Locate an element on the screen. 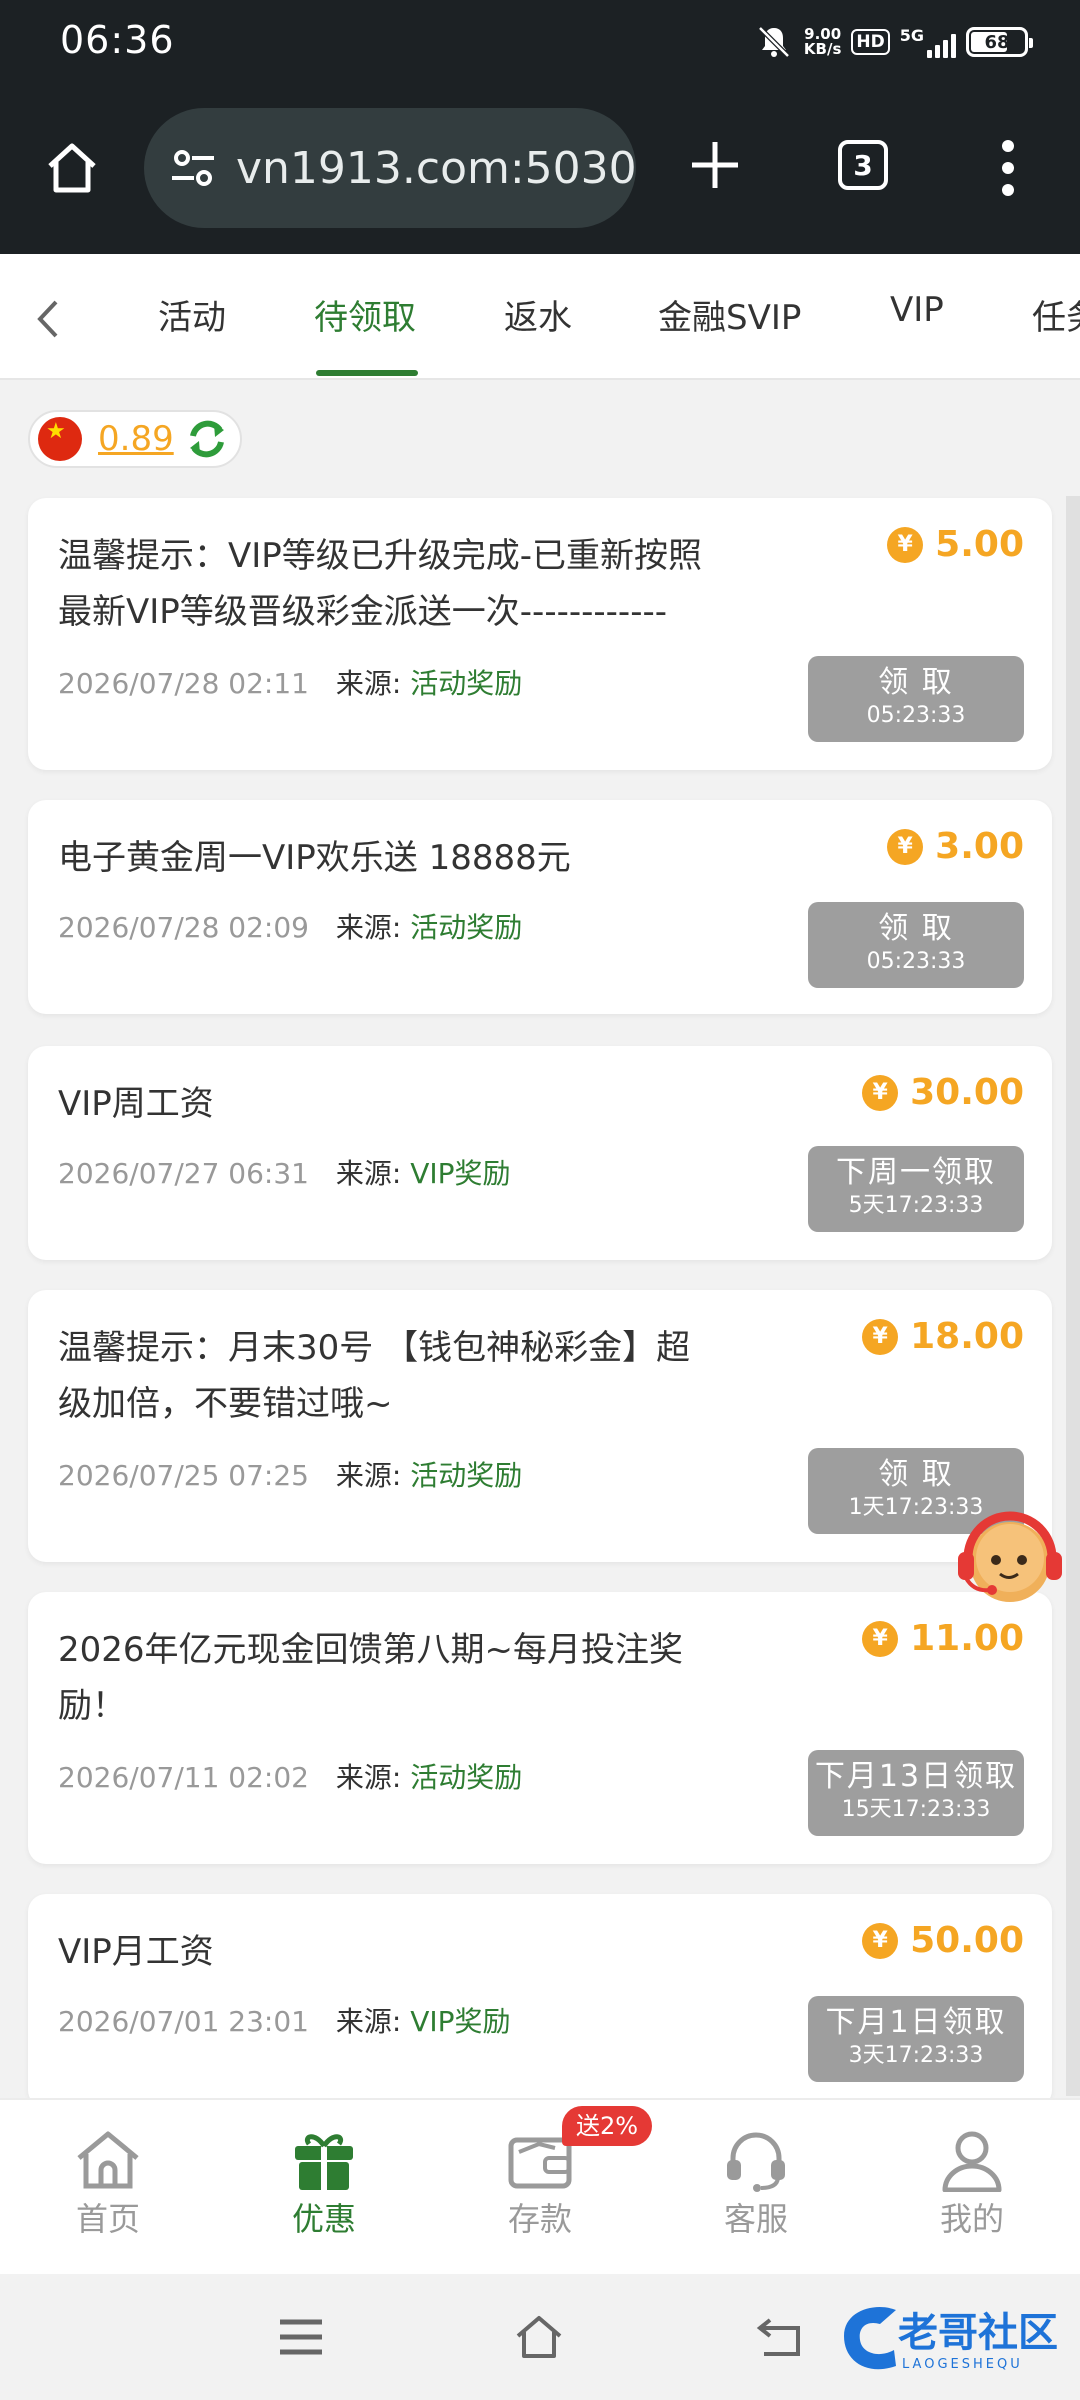 The image size is (1080, 2400). nav-promotions: 优惠 is located at coordinates (324, 2184).